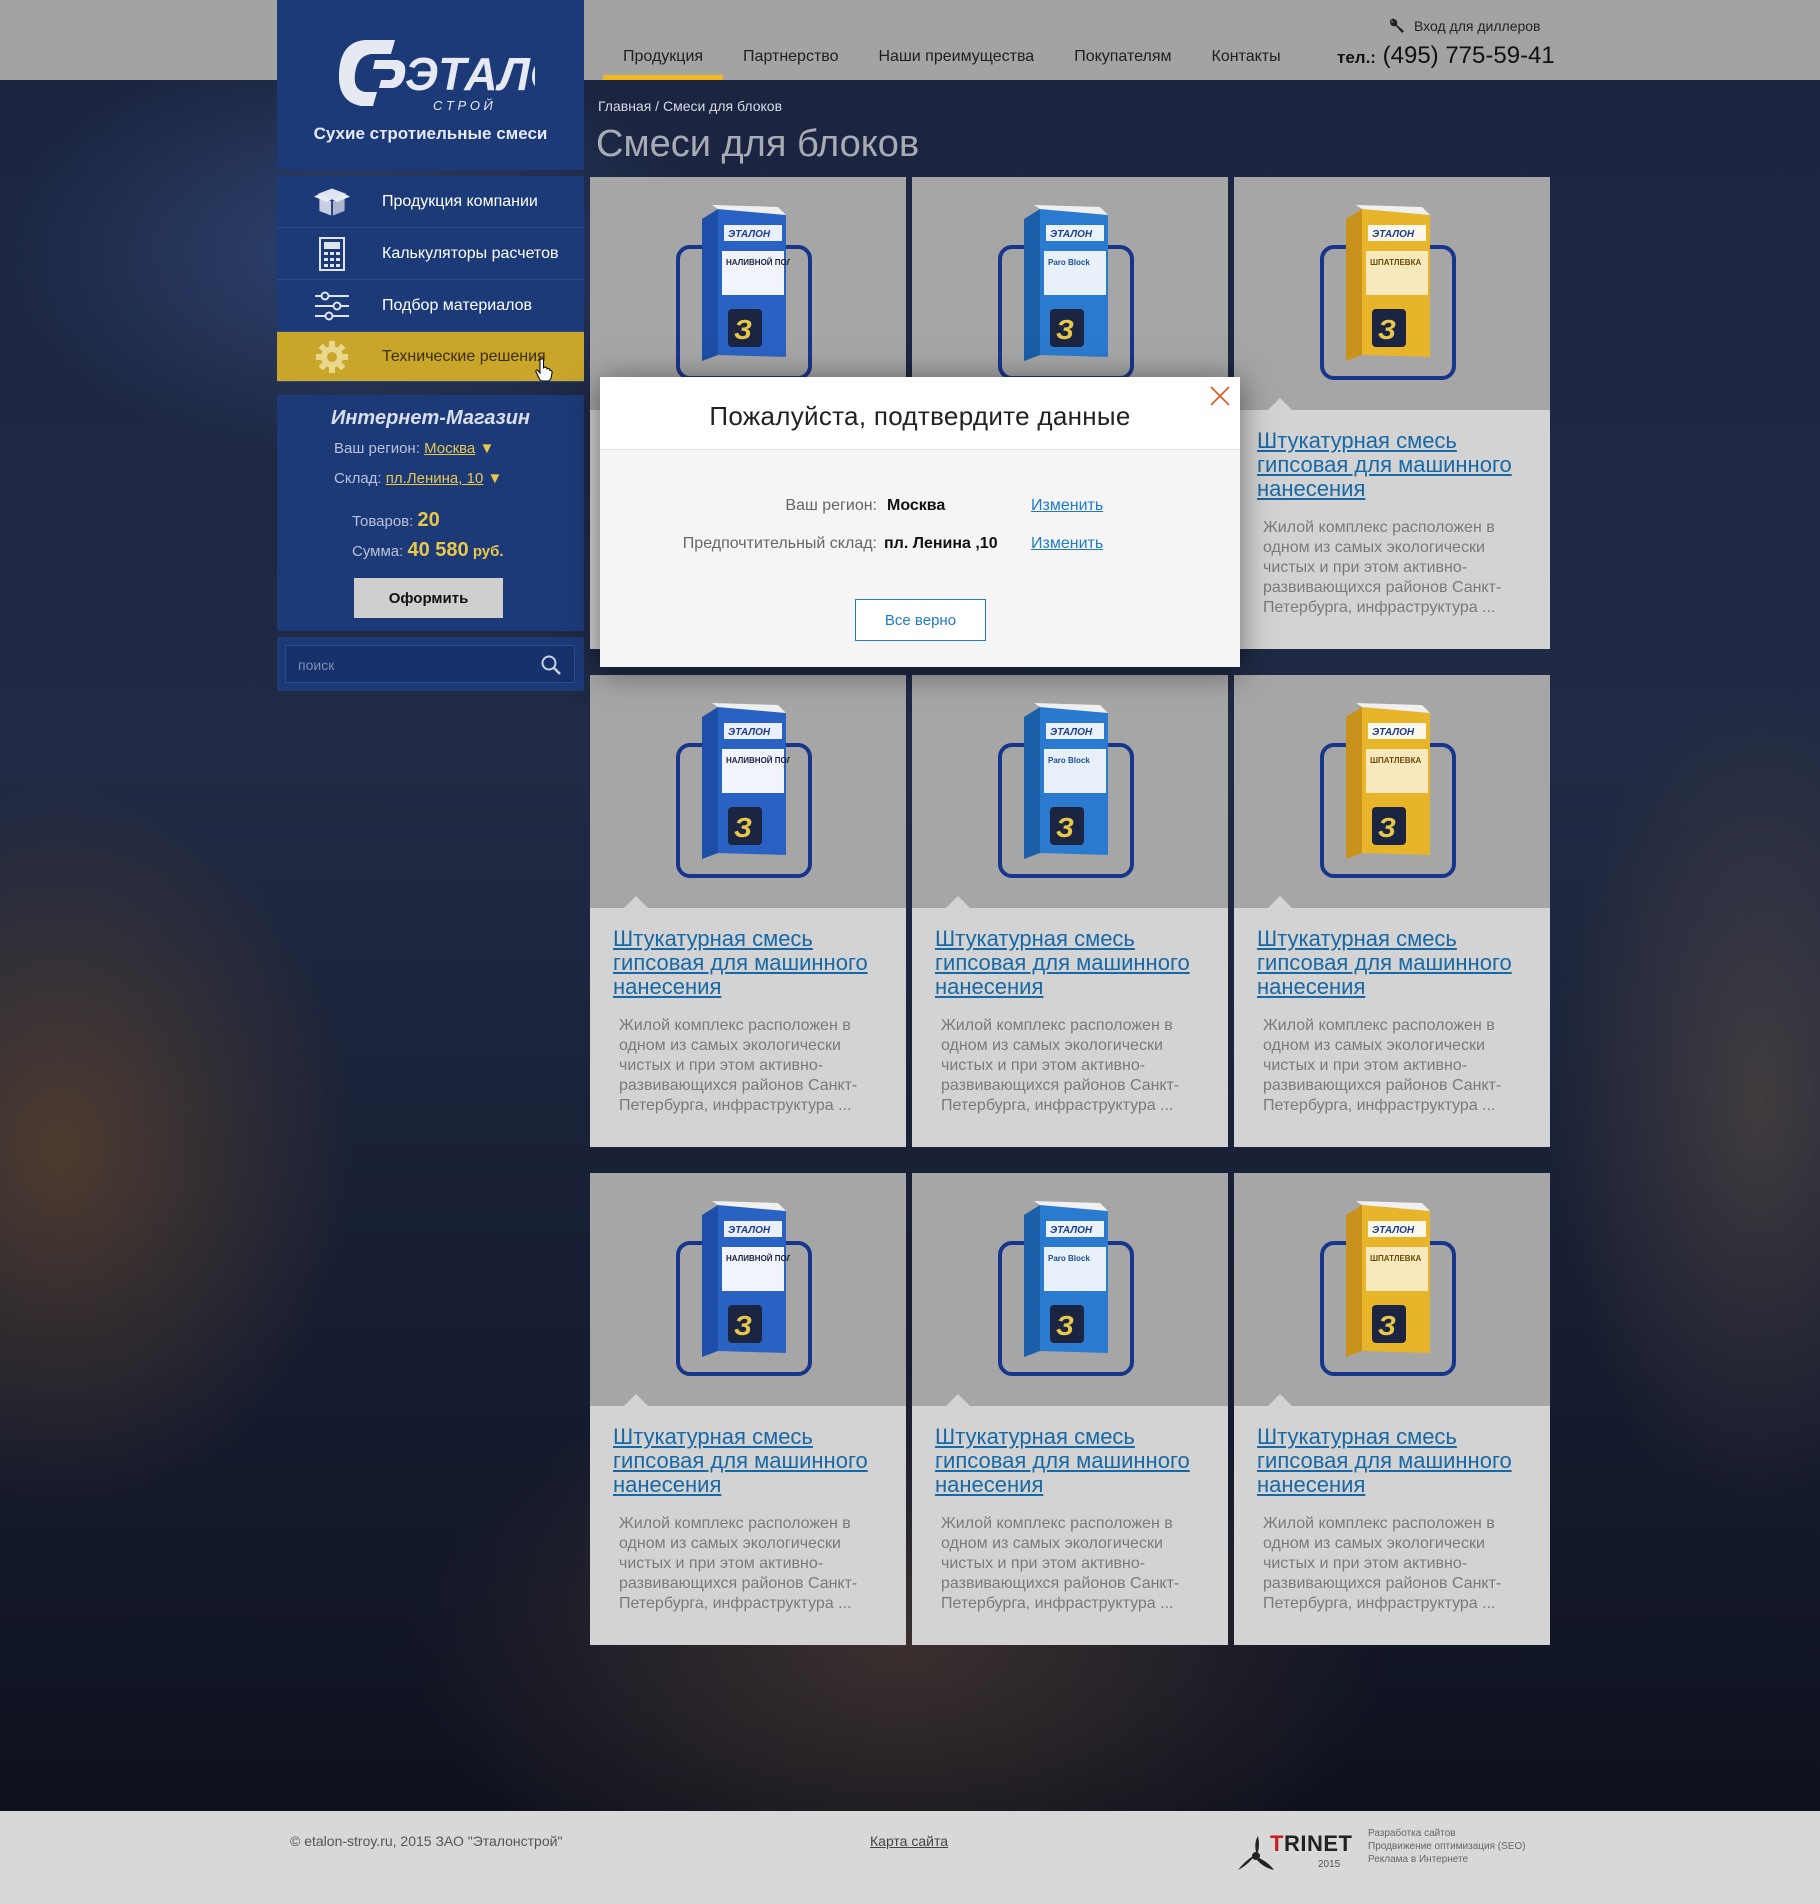 The width and height of the screenshot is (1820, 1904). Describe the element at coordinates (1220, 396) in the screenshot. I see `close-icon` at that location.